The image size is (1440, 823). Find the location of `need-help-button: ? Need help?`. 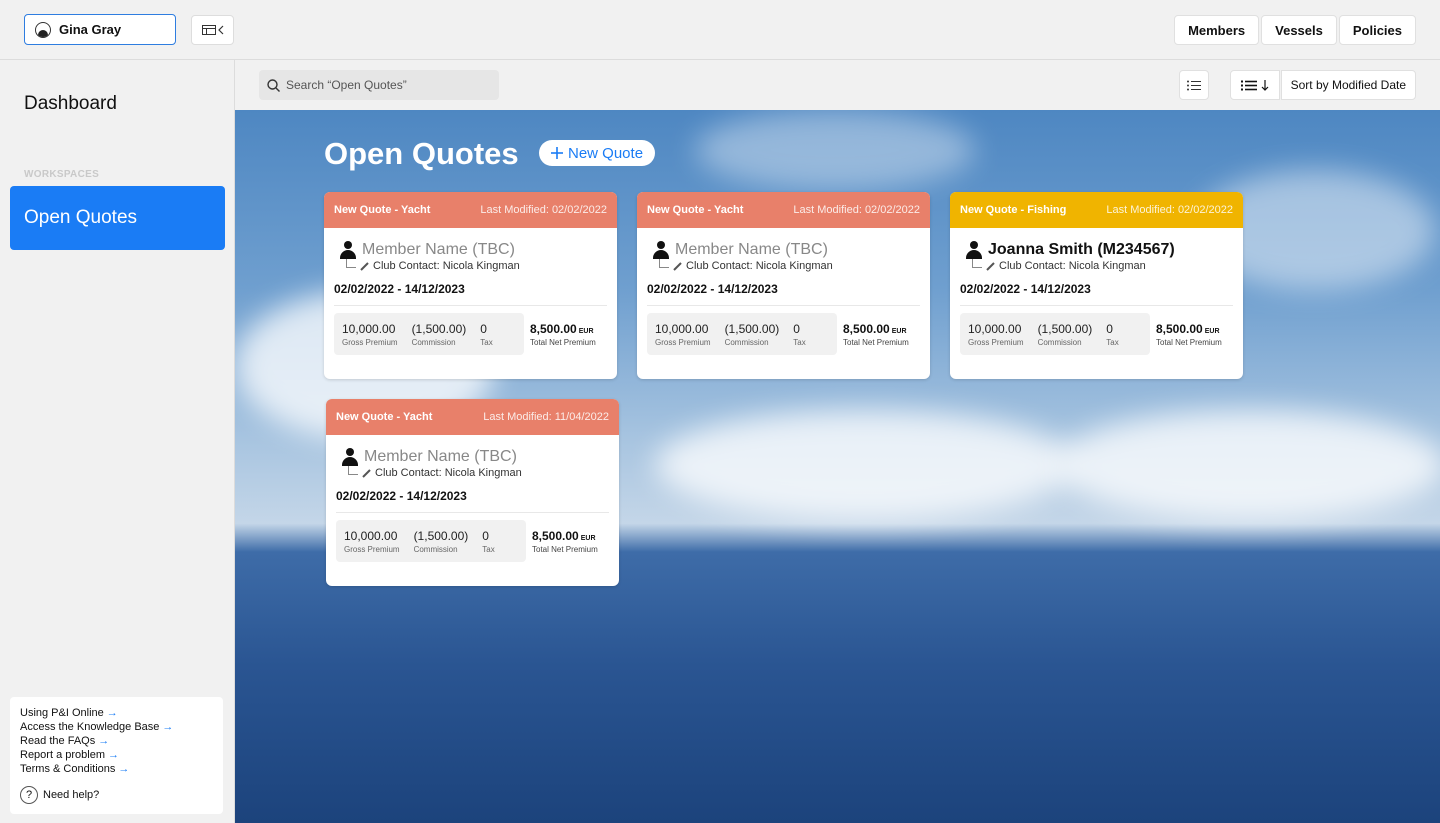

need-help-button: ? Need help? is located at coordinates (59, 795).